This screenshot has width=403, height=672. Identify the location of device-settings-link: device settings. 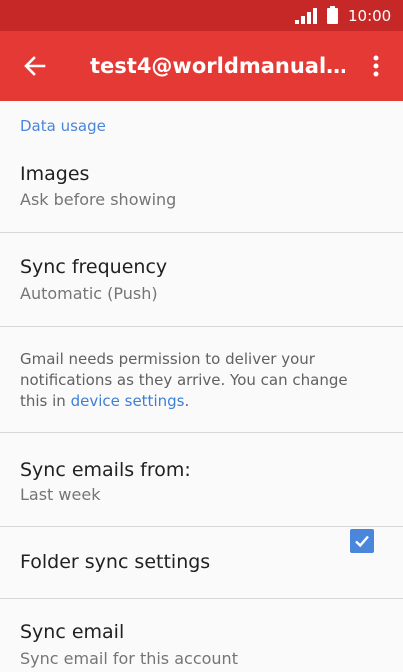
(128, 401).